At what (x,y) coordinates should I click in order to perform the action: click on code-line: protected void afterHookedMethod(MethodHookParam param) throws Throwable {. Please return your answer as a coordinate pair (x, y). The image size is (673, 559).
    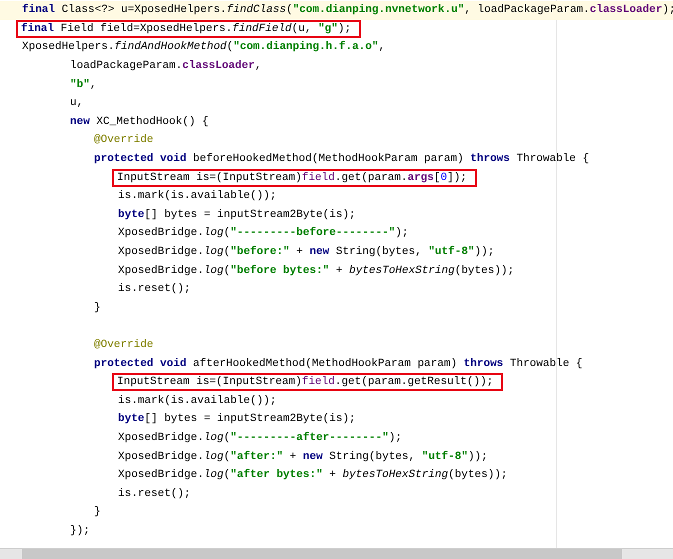
    Looking at the image, I should click on (338, 363).